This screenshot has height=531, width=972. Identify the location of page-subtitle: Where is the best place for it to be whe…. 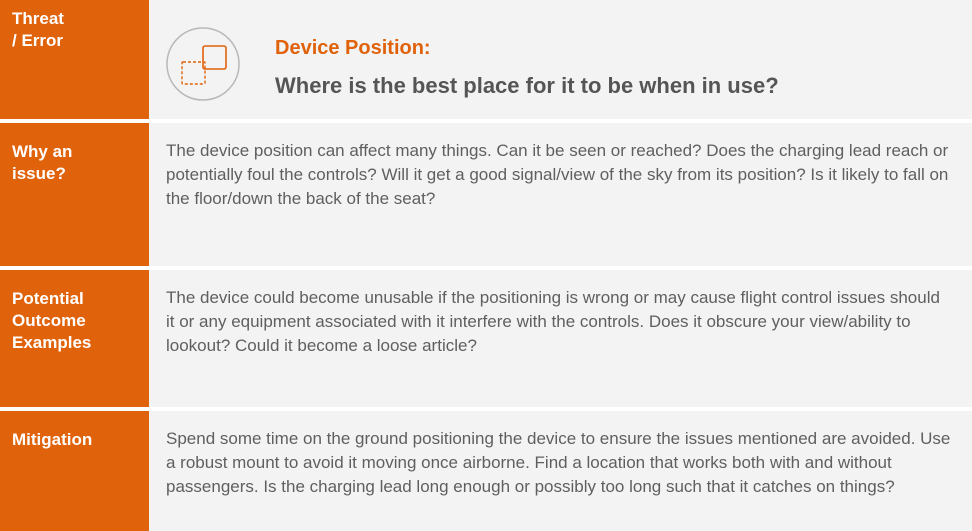
(527, 85).